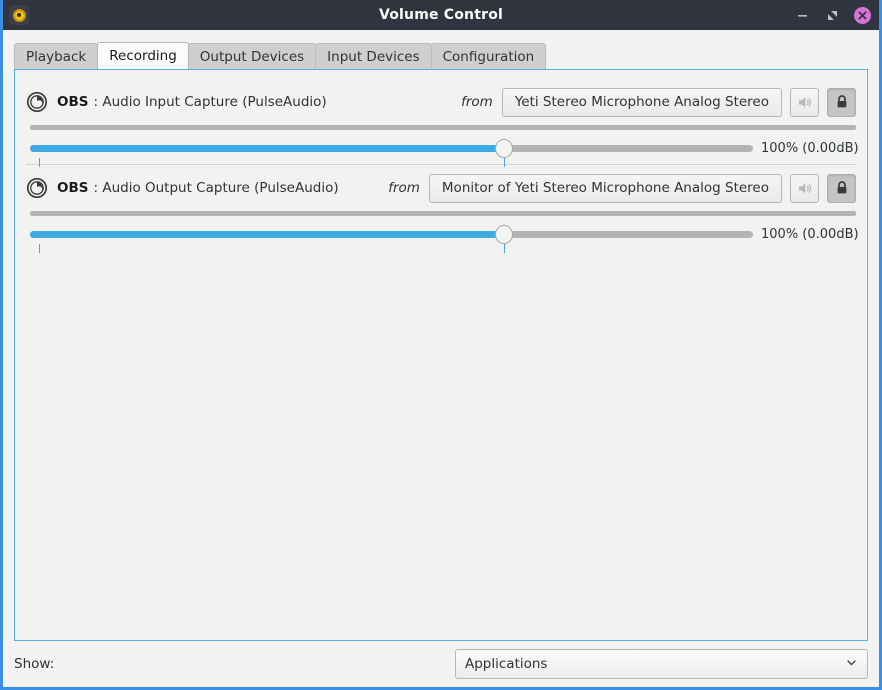  What do you see at coordinates (252, 56) in the screenshot?
I see `tab-output-devices: Output Devices` at bounding box center [252, 56].